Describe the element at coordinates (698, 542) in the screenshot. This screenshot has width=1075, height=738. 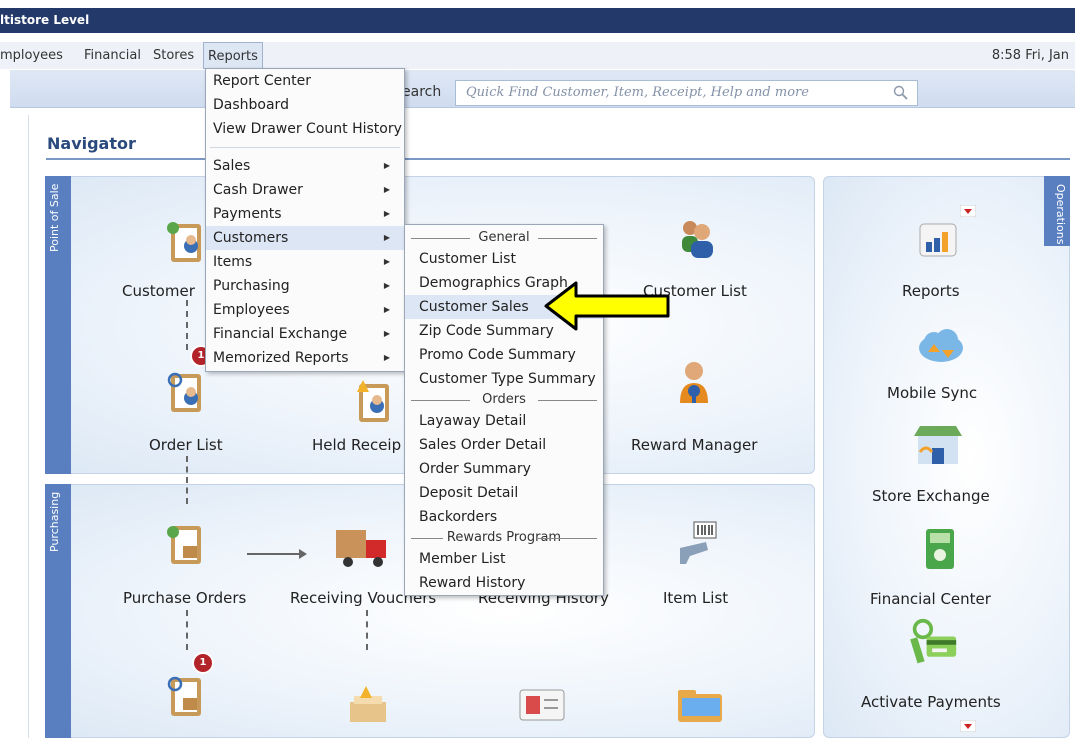
I see `item-list-scanner-icon` at that location.